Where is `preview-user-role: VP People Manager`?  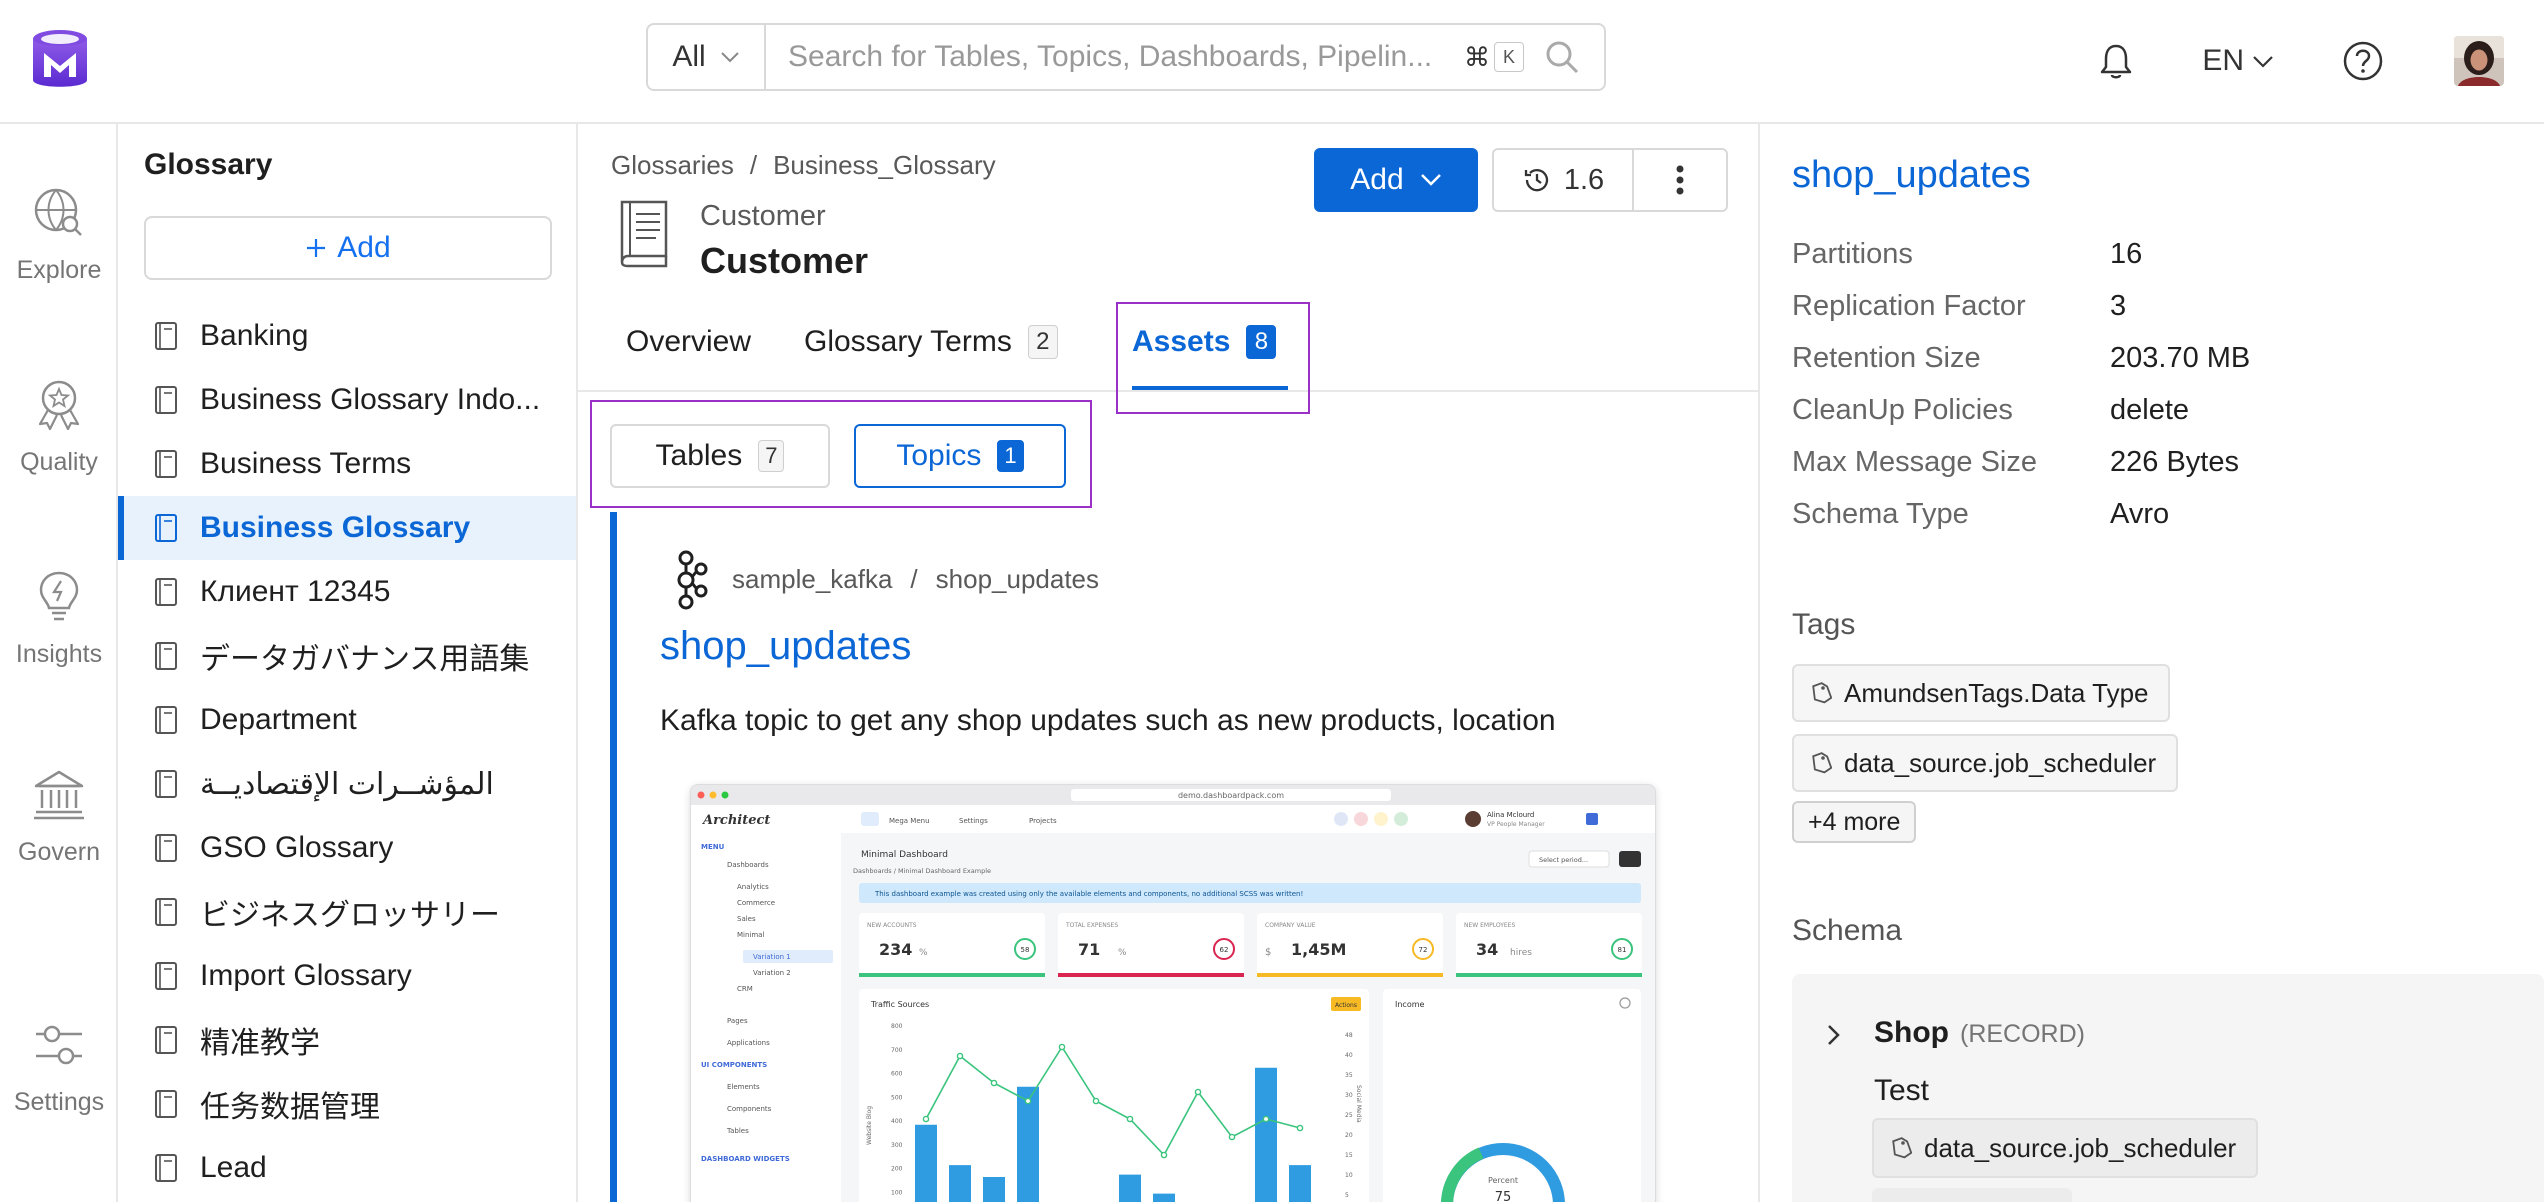
preview-user-role: VP People Manager is located at coordinates (1516, 824).